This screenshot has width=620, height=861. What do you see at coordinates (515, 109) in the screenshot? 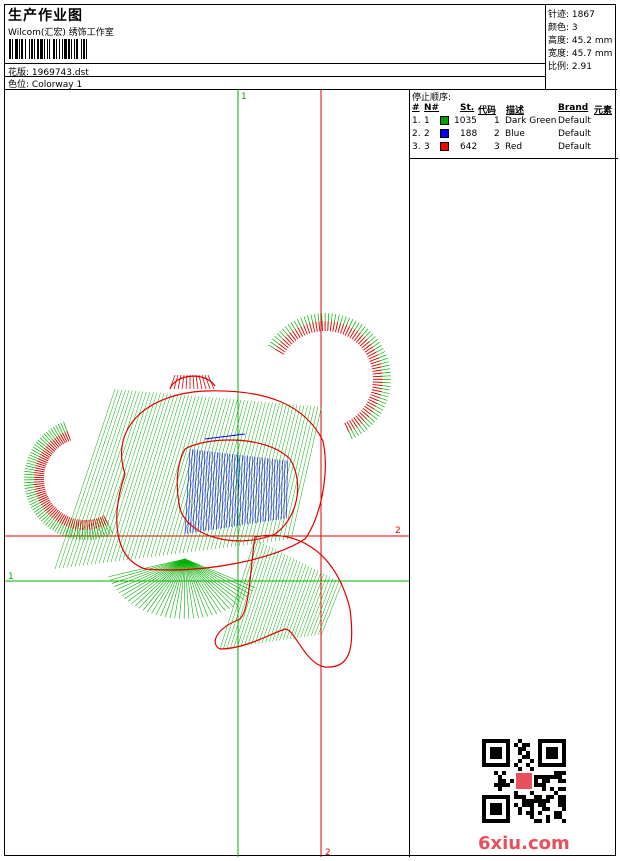
I see `col-description: 描述` at bounding box center [515, 109].